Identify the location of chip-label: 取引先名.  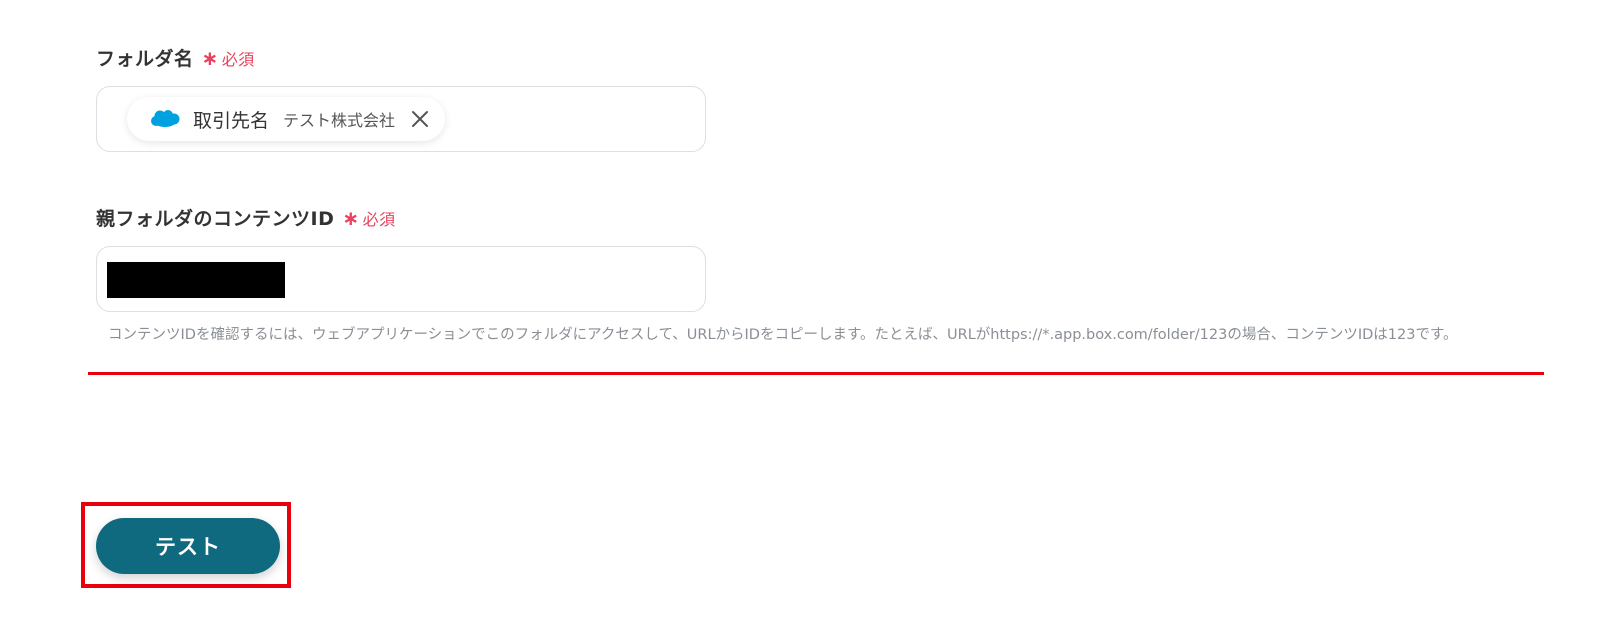
(231, 120).